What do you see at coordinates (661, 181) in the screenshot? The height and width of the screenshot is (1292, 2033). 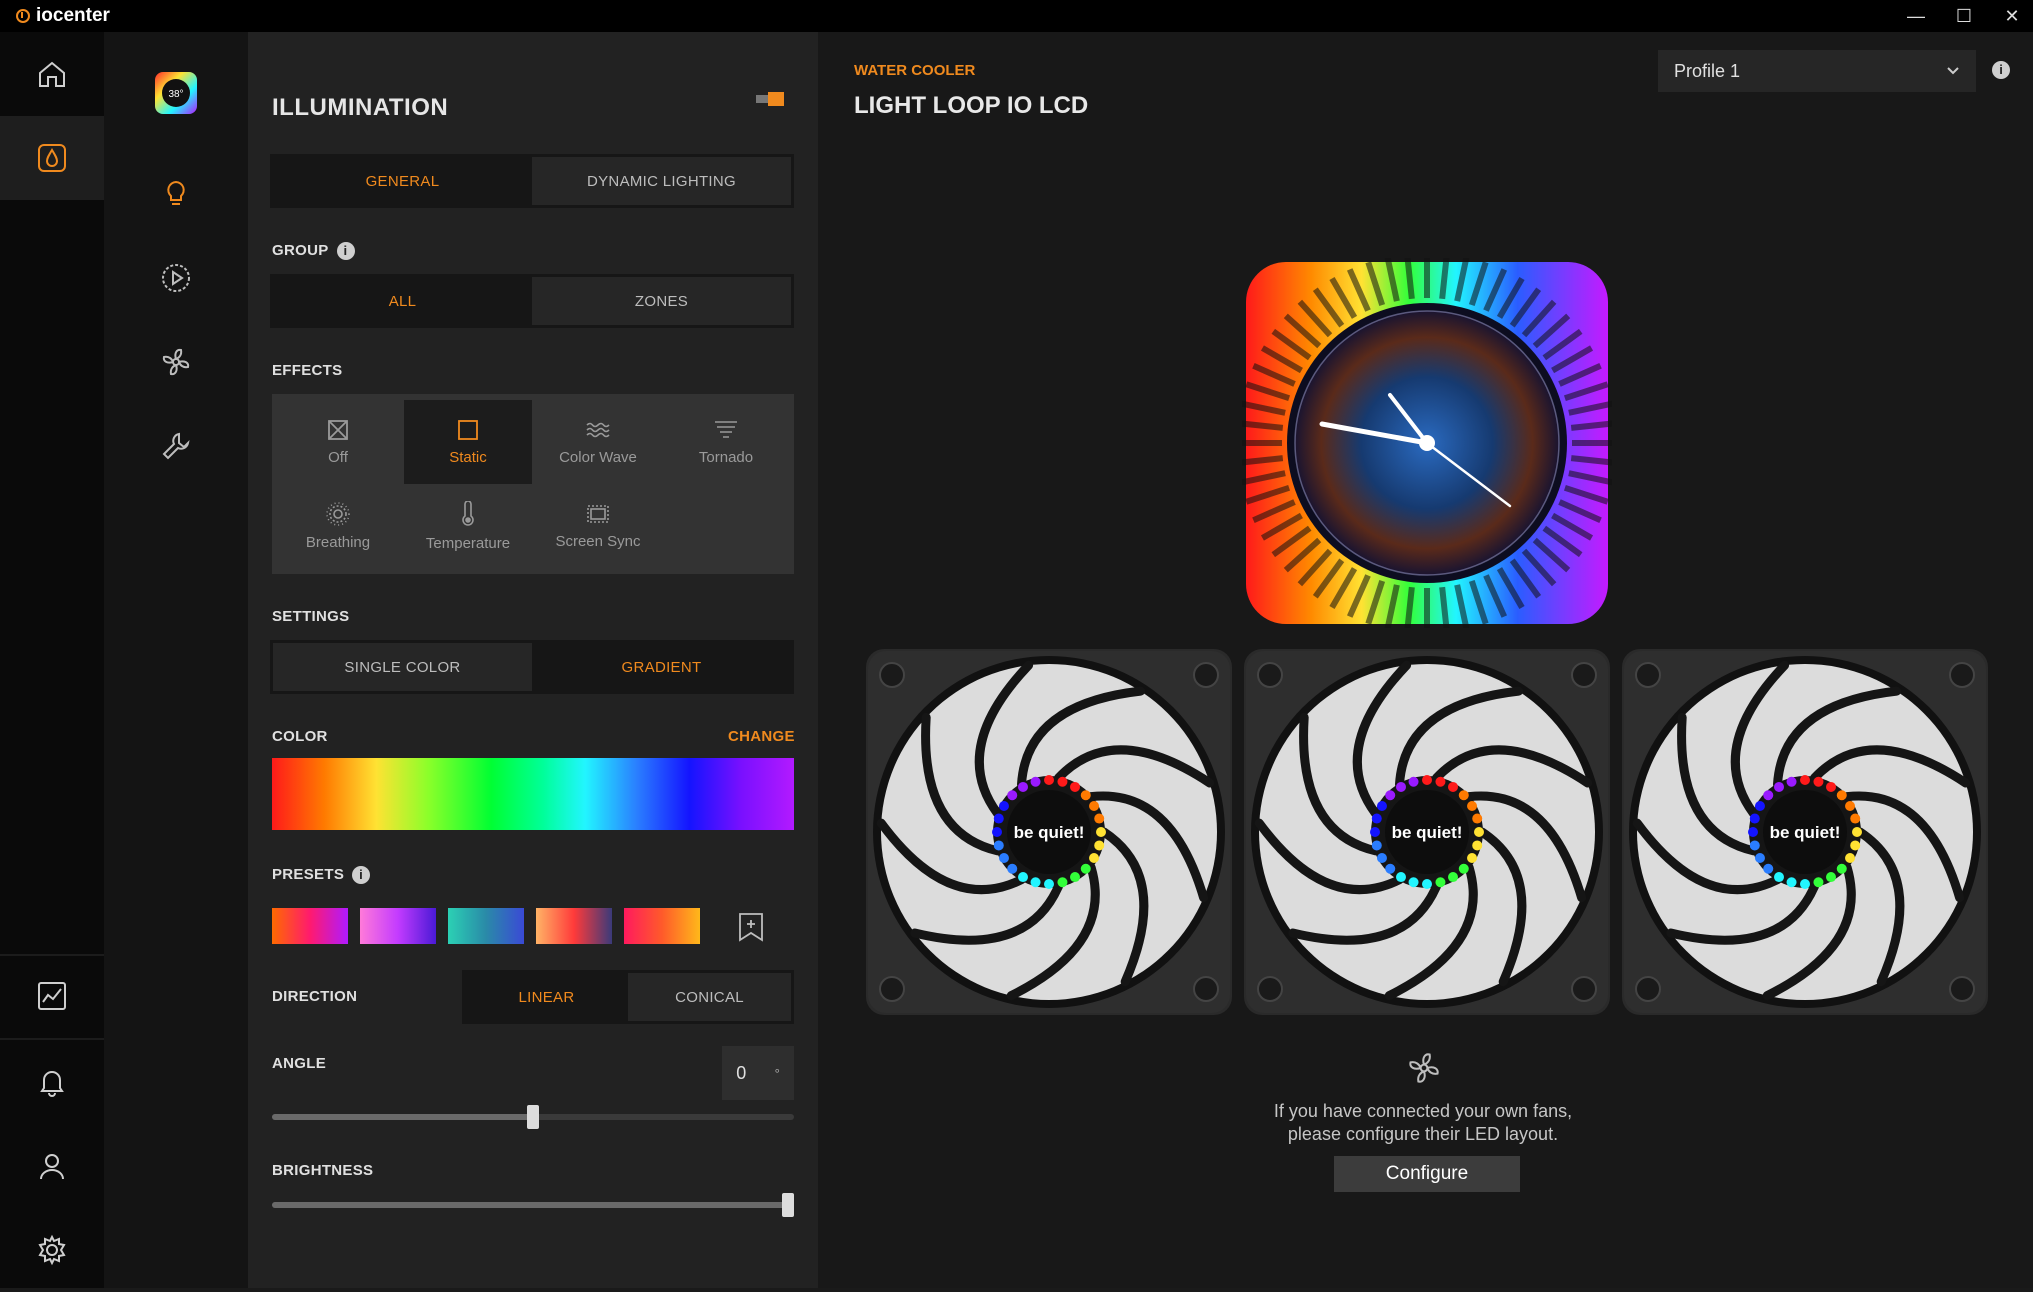 I see `tab-dynamic-lighting: DYNAMIC LIGHTING` at bounding box center [661, 181].